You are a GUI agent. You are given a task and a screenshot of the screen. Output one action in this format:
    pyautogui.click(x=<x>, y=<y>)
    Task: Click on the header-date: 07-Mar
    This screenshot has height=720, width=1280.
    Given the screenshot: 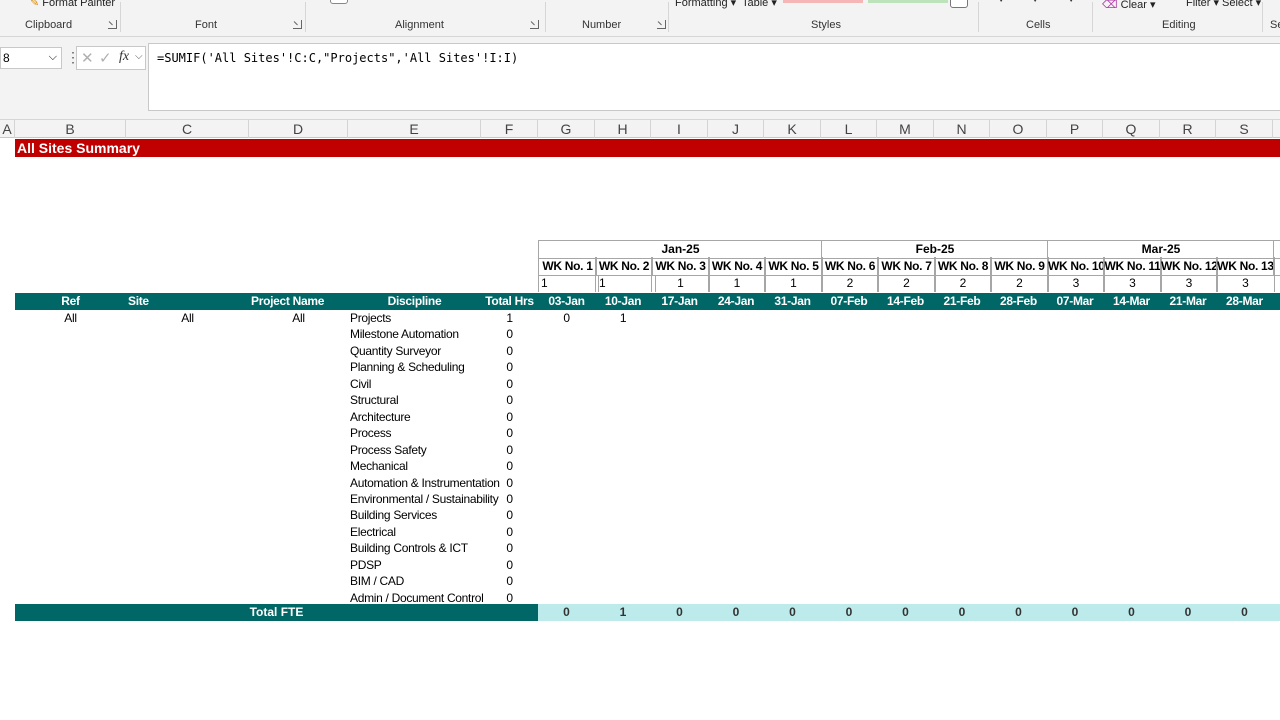 What is the action you would take?
    pyautogui.click(x=1075, y=301)
    